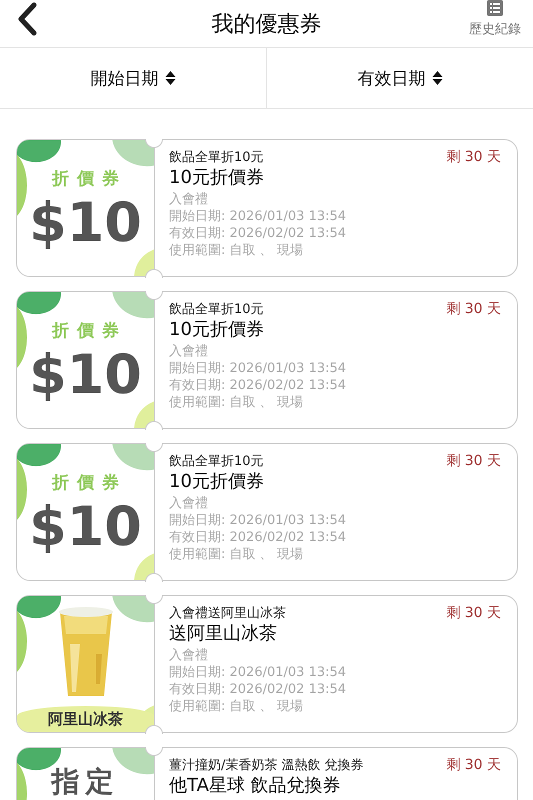 This screenshot has height=800, width=533. Describe the element at coordinates (86, 782) in the screenshot. I see `coupon-type-label: 指定` at that location.